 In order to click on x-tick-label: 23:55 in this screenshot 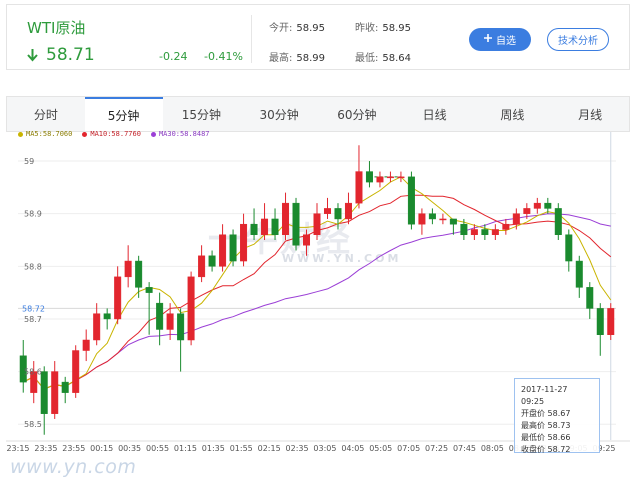, I will do `click(73, 448)`.